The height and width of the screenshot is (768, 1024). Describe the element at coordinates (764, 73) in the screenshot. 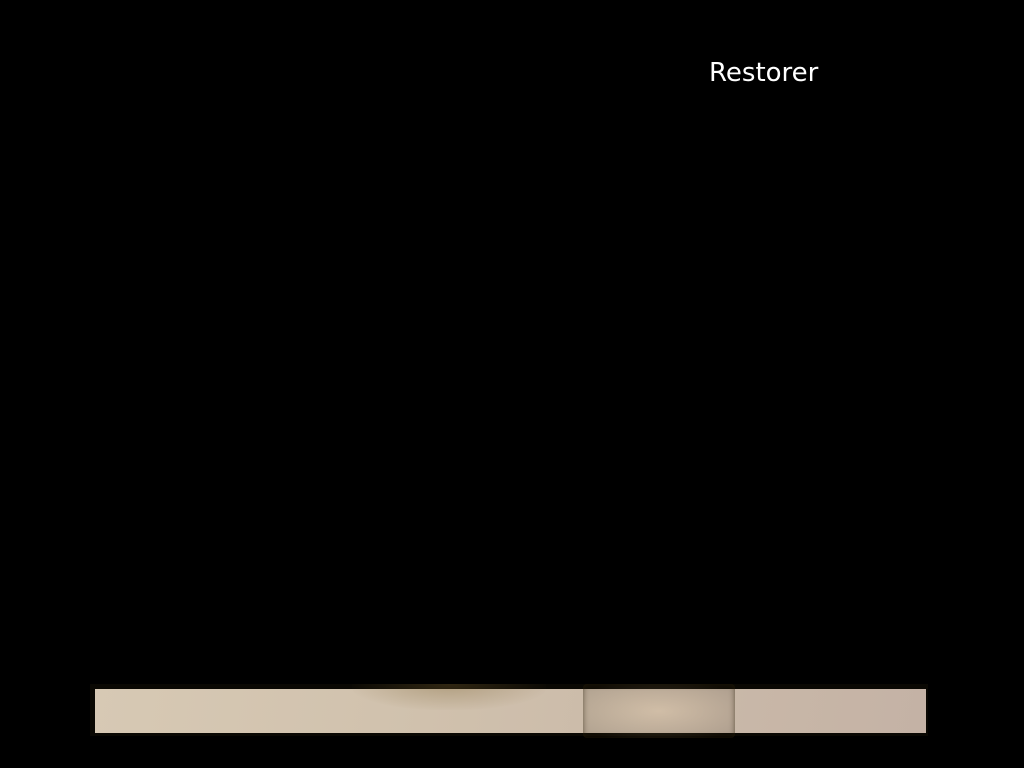

I see `app-title: Restorer` at that location.